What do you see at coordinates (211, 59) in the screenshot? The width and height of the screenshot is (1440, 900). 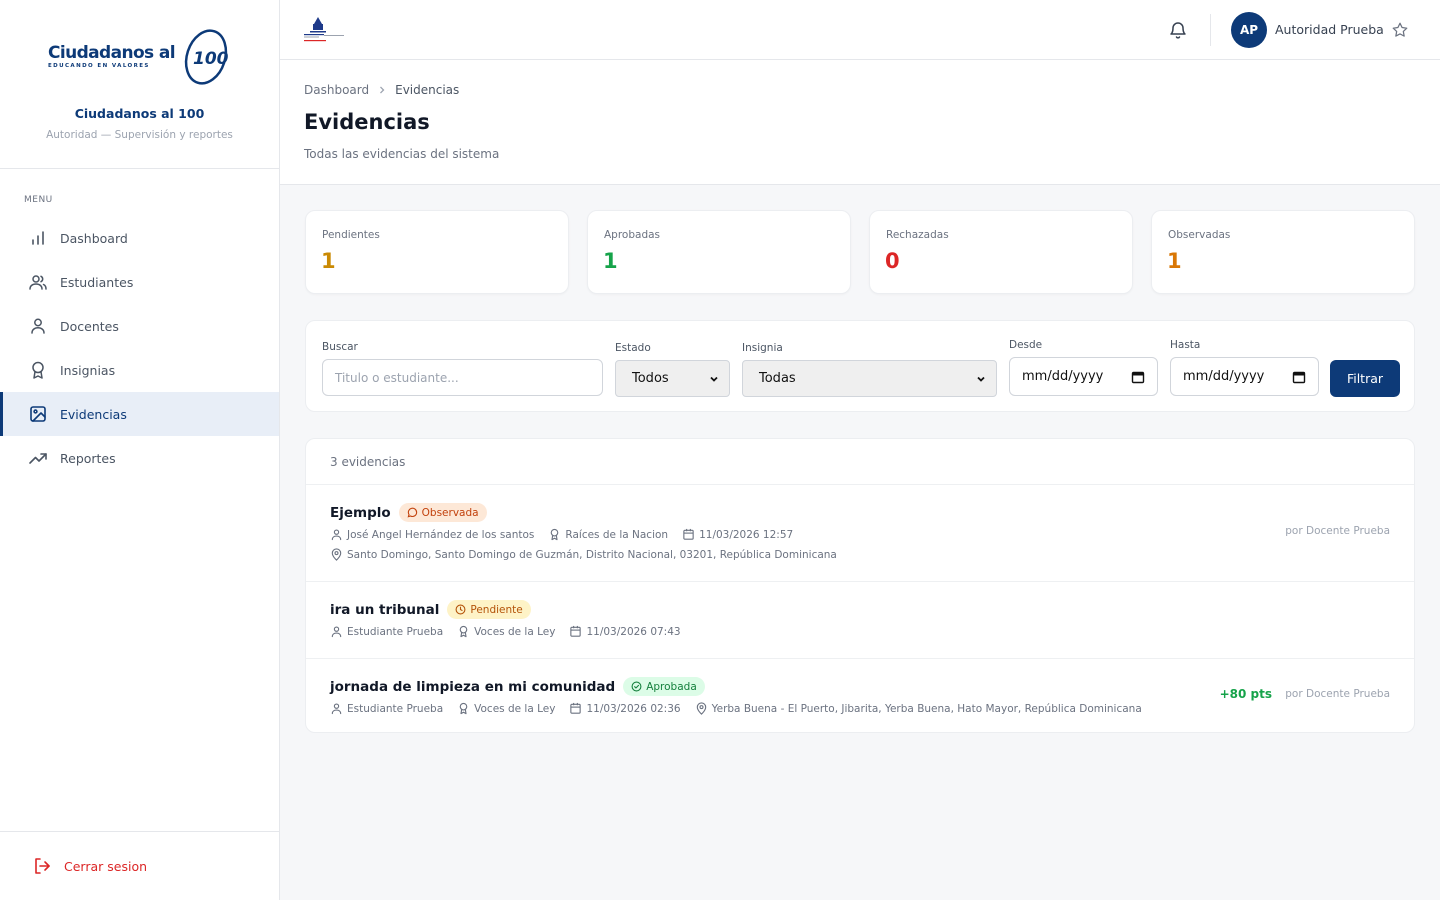 I see `logo-number: 100` at bounding box center [211, 59].